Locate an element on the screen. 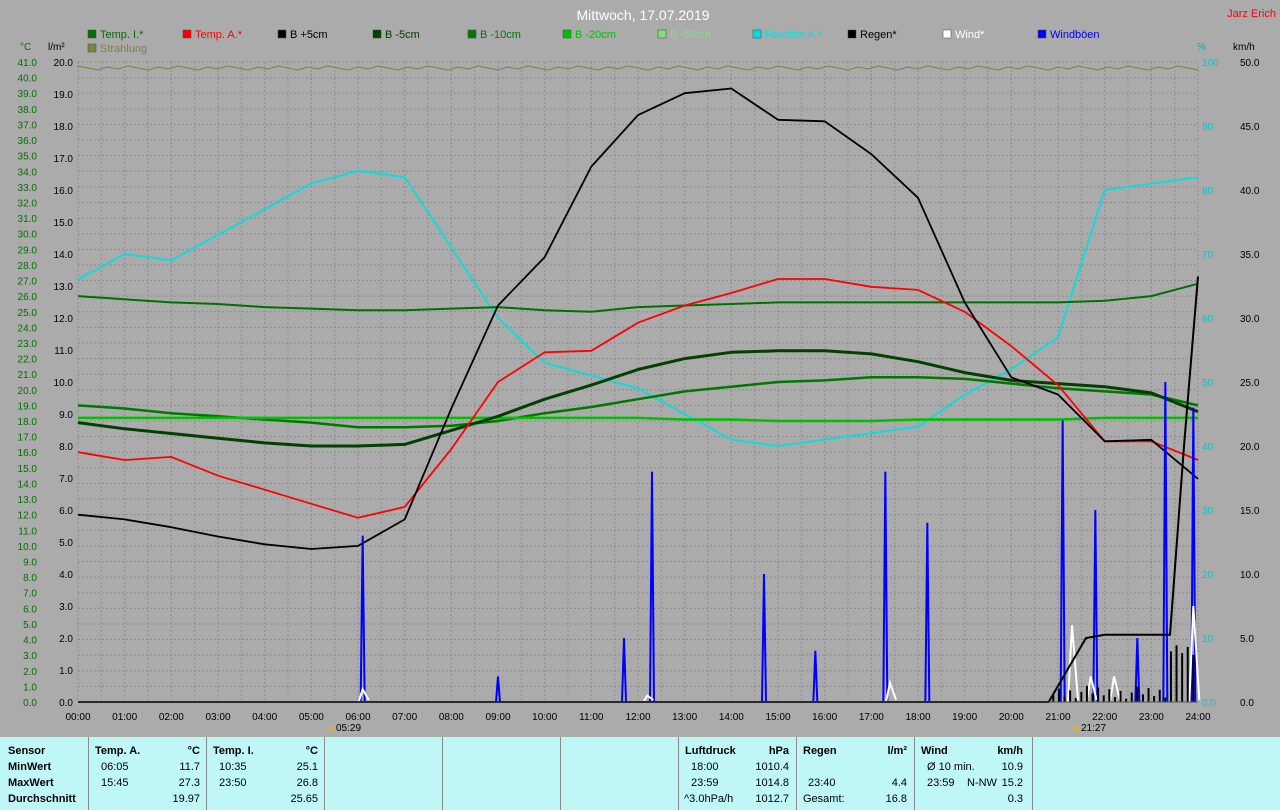 The height and width of the screenshot is (810, 1280). temp-tick-label: 20.0 is located at coordinates (28, 391).